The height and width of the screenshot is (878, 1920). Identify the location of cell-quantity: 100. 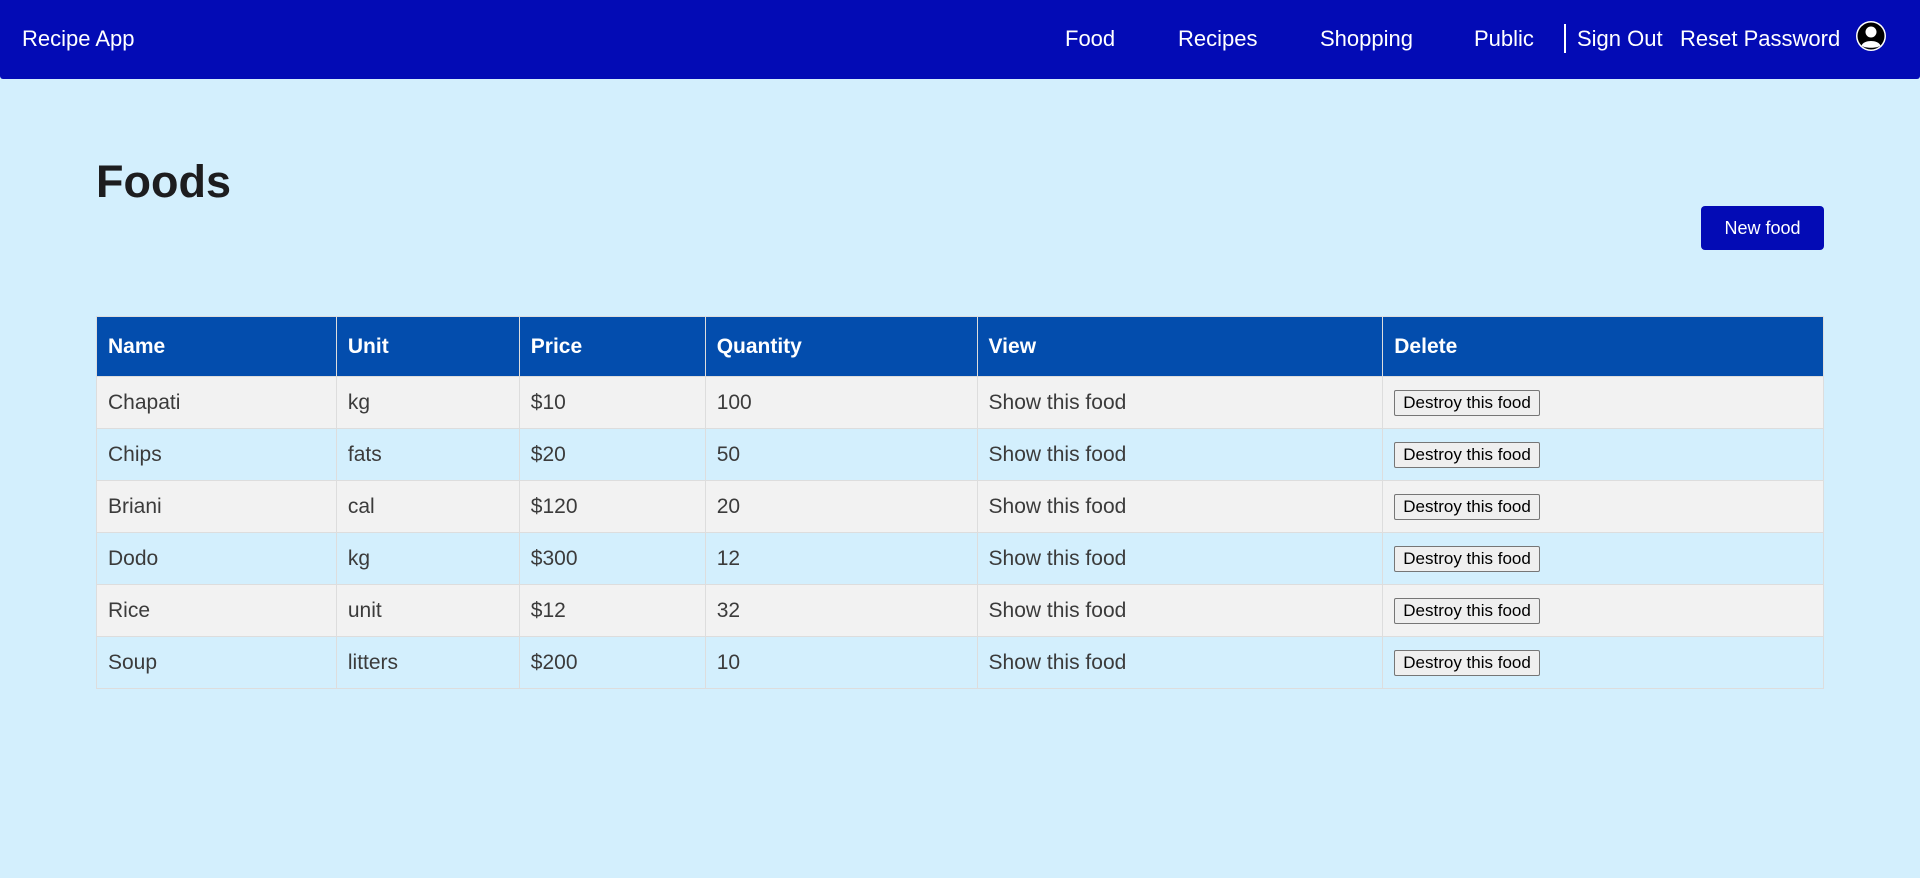
(841, 402).